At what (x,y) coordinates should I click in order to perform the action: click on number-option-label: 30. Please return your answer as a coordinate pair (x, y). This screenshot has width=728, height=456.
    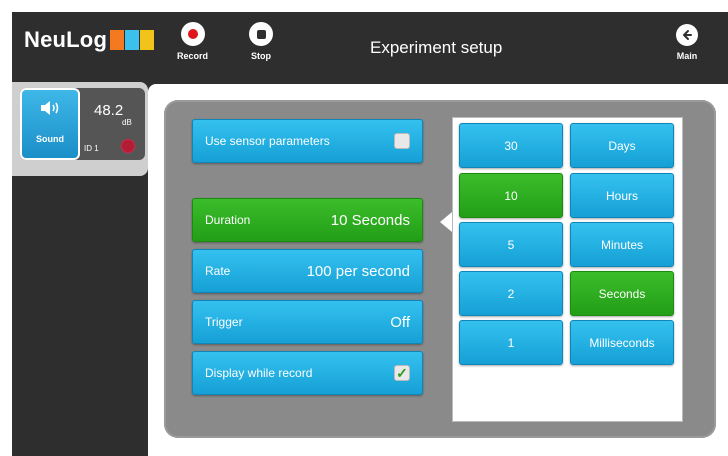
    Looking at the image, I should click on (511, 145).